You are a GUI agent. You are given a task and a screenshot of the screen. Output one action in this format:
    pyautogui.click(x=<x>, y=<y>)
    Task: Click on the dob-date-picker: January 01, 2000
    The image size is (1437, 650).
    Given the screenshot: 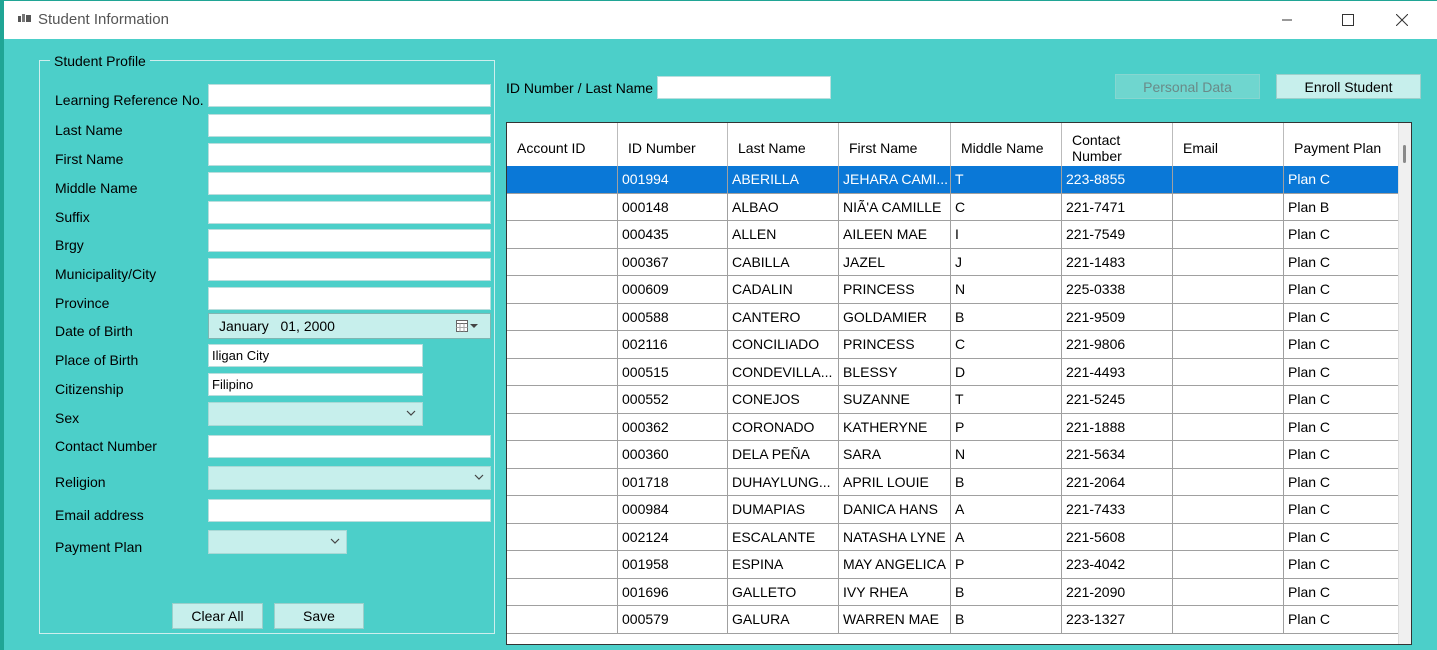 What is the action you would take?
    pyautogui.click(x=349, y=326)
    